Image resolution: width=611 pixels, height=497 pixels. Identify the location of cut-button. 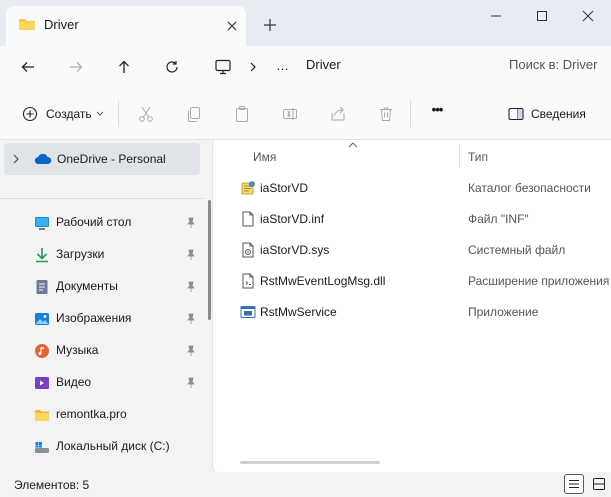
(146, 114).